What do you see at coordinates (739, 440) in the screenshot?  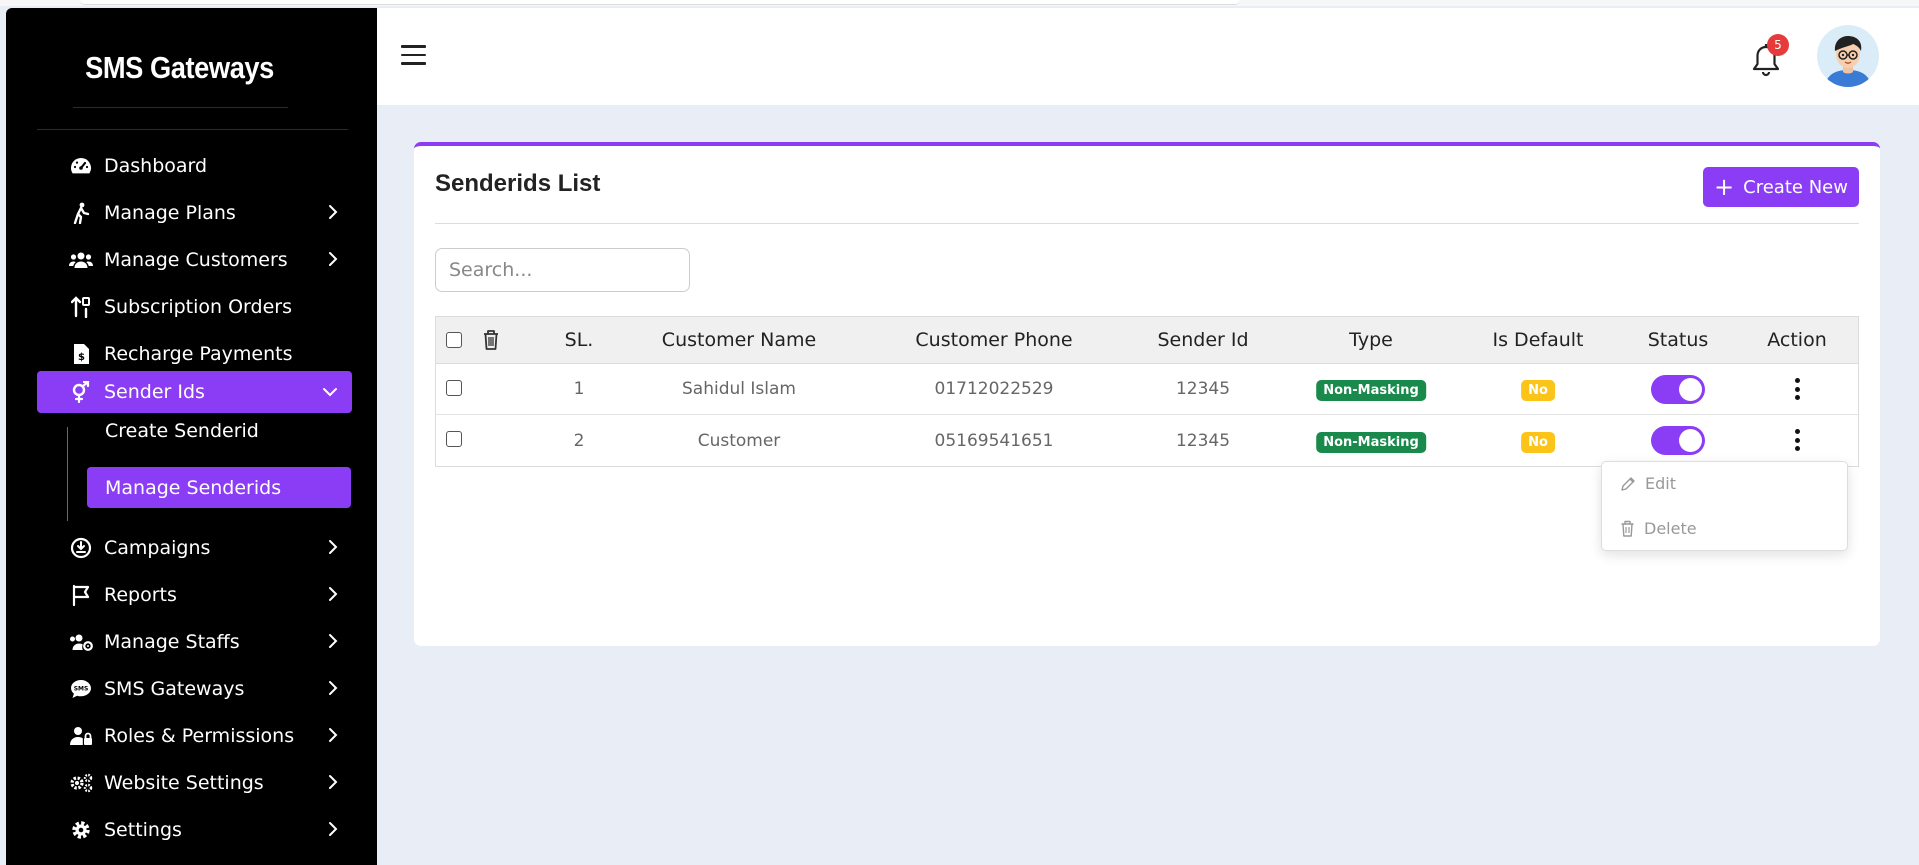 I see `cell-customer-name: Customer` at bounding box center [739, 440].